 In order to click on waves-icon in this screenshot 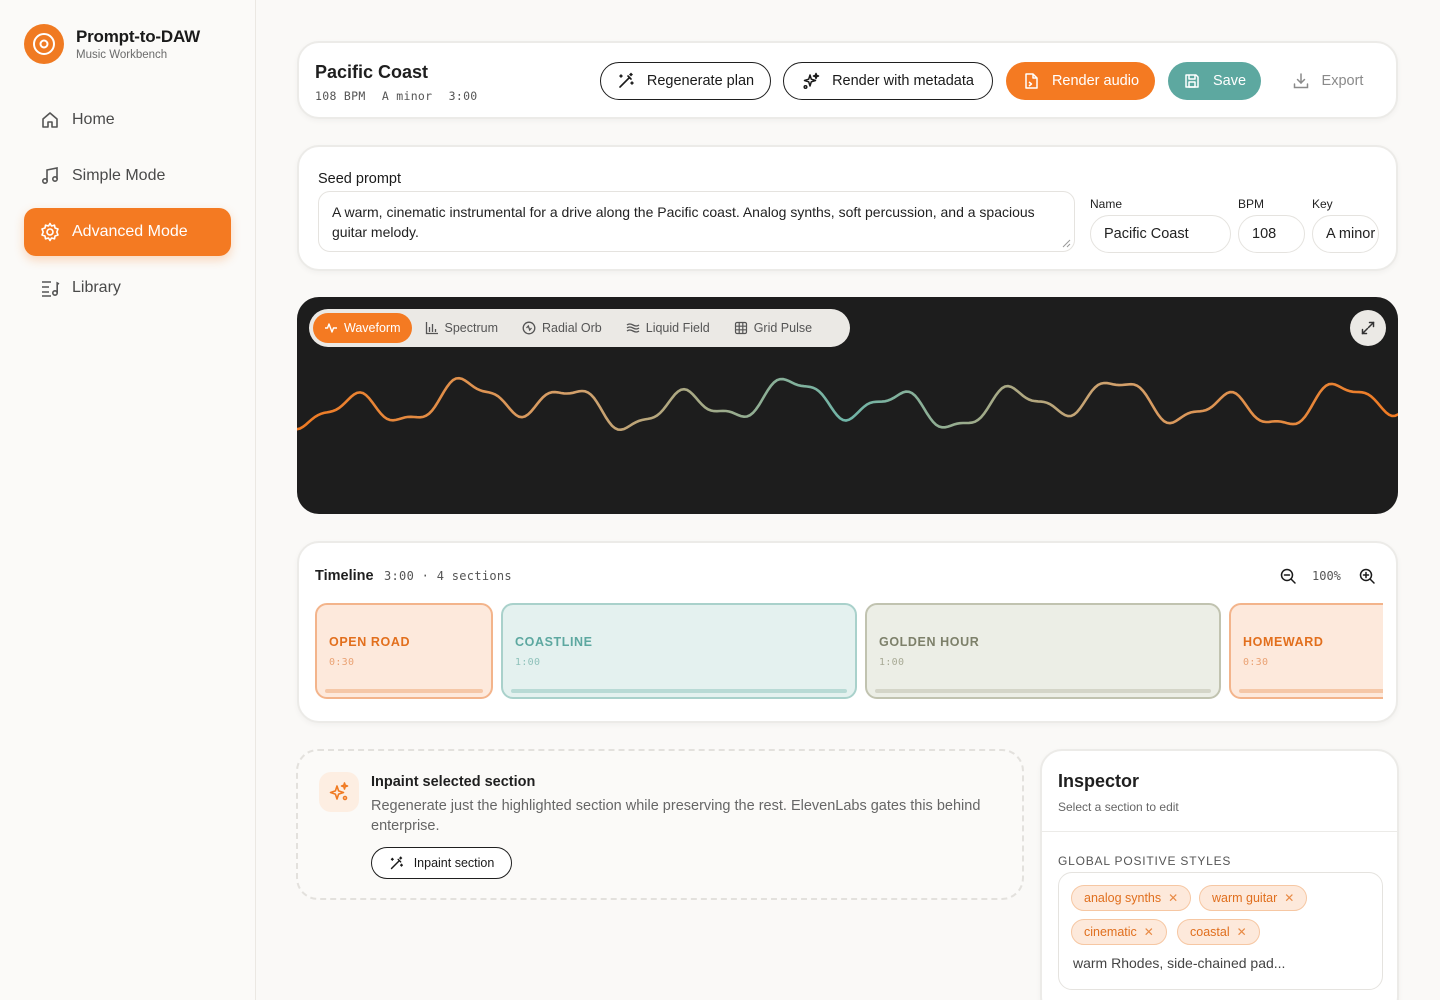, I will do `click(633, 328)`.